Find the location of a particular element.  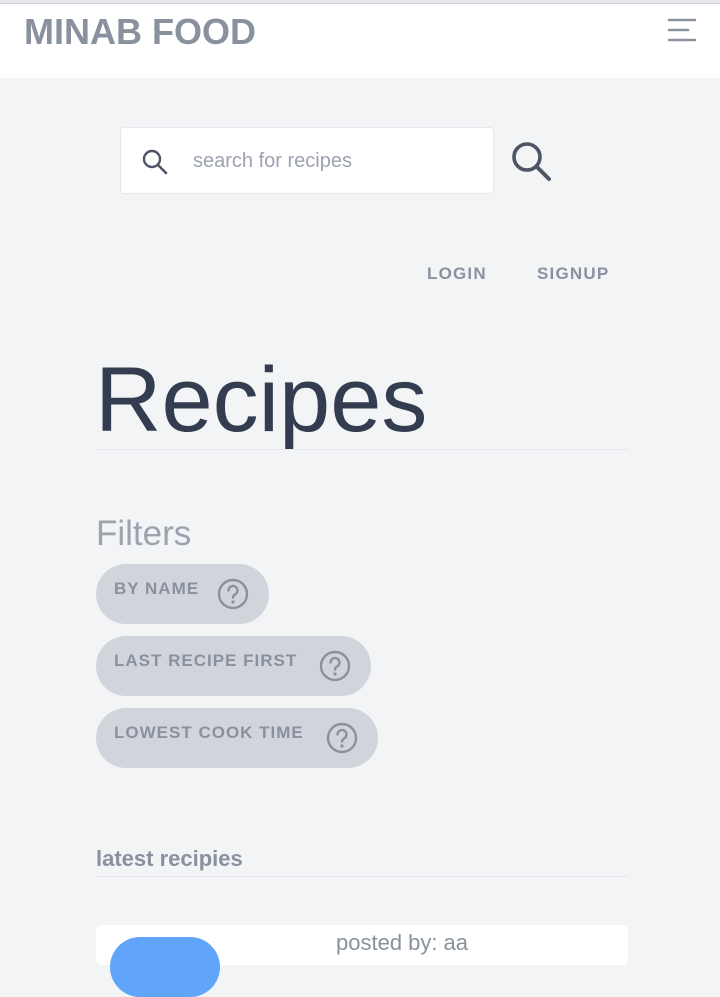

posted-by-label: posted by: is located at coordinates (387, 942).